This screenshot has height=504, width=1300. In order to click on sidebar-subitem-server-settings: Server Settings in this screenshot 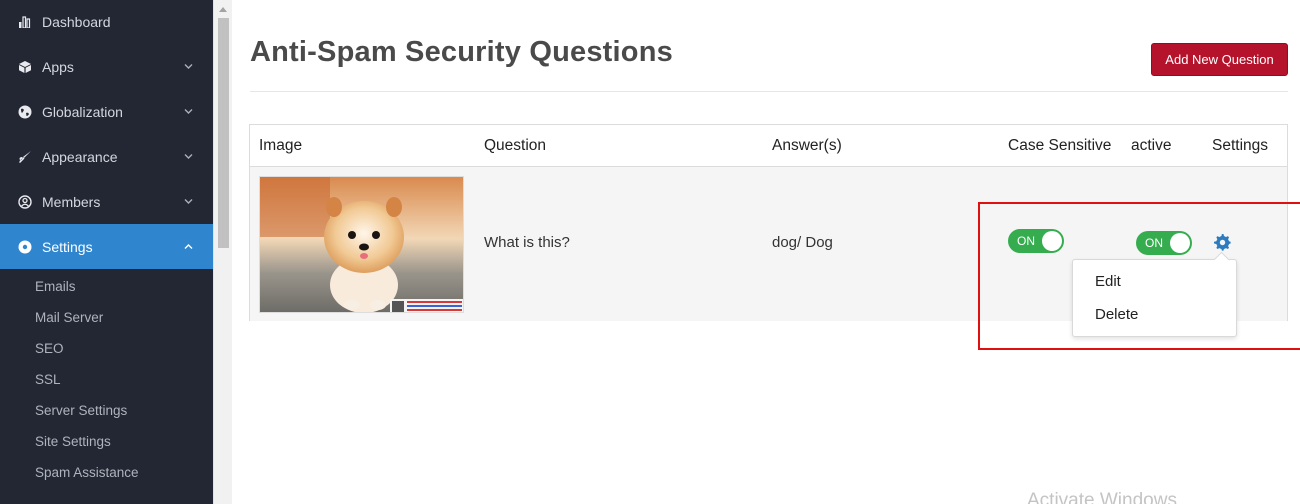, I will do `click(106, 410)`.